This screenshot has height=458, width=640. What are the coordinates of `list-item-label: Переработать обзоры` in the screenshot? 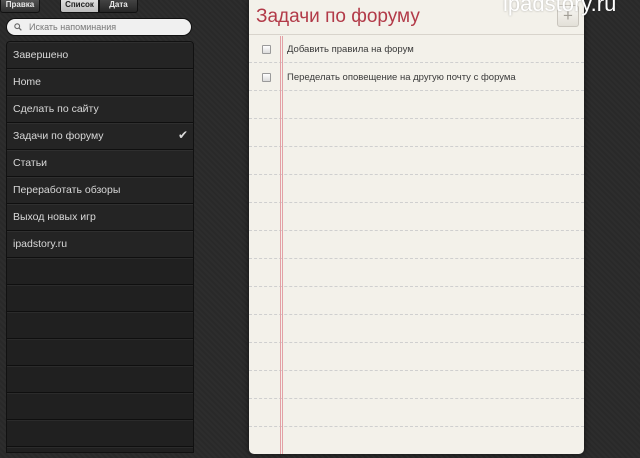 It's located at (67, 190).